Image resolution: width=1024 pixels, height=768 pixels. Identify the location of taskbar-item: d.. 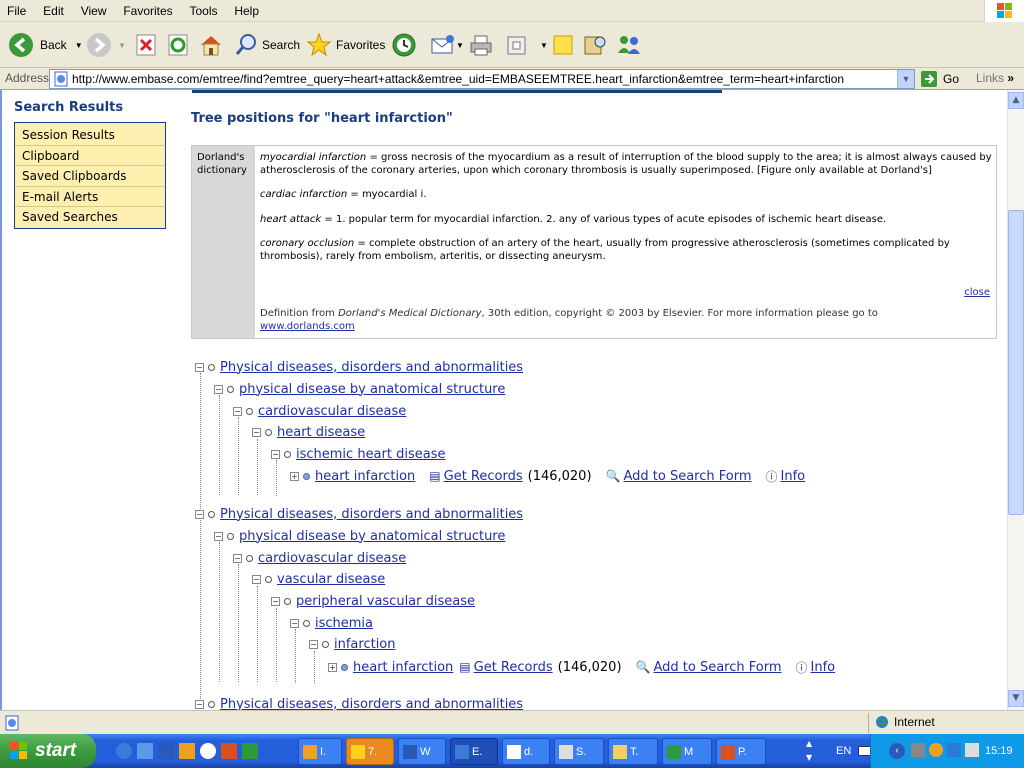
(526, 751).